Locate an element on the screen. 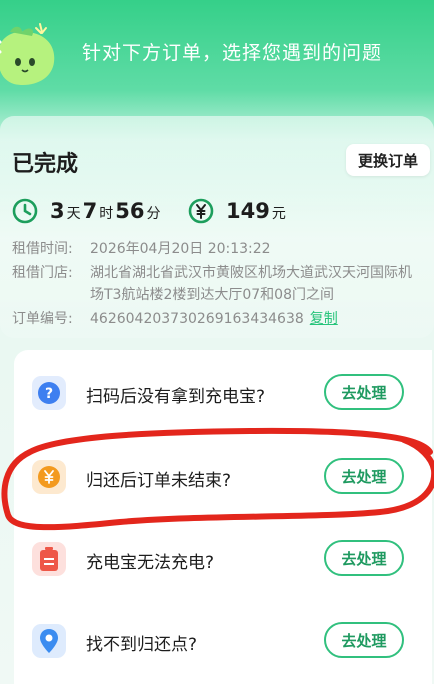 Image resolution: width=434 pixels, height=684 pixels. question-item-no-powerbank: ? 扫码后没有拿到充电宝? 去处理 is located at coordinates (224, 394).